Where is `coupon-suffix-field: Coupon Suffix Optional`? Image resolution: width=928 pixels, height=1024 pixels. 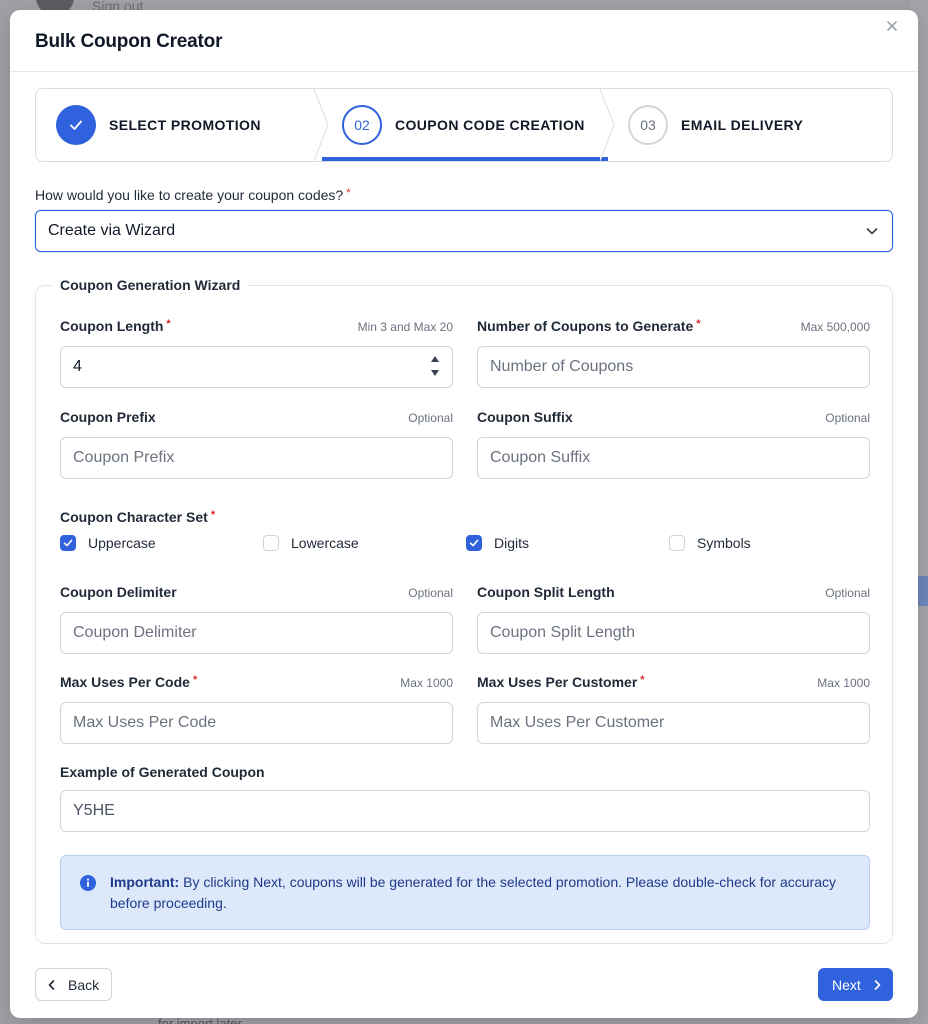 coupon-suffix-field: Coupon Suffix Optional is located at coordinates (673, 444).